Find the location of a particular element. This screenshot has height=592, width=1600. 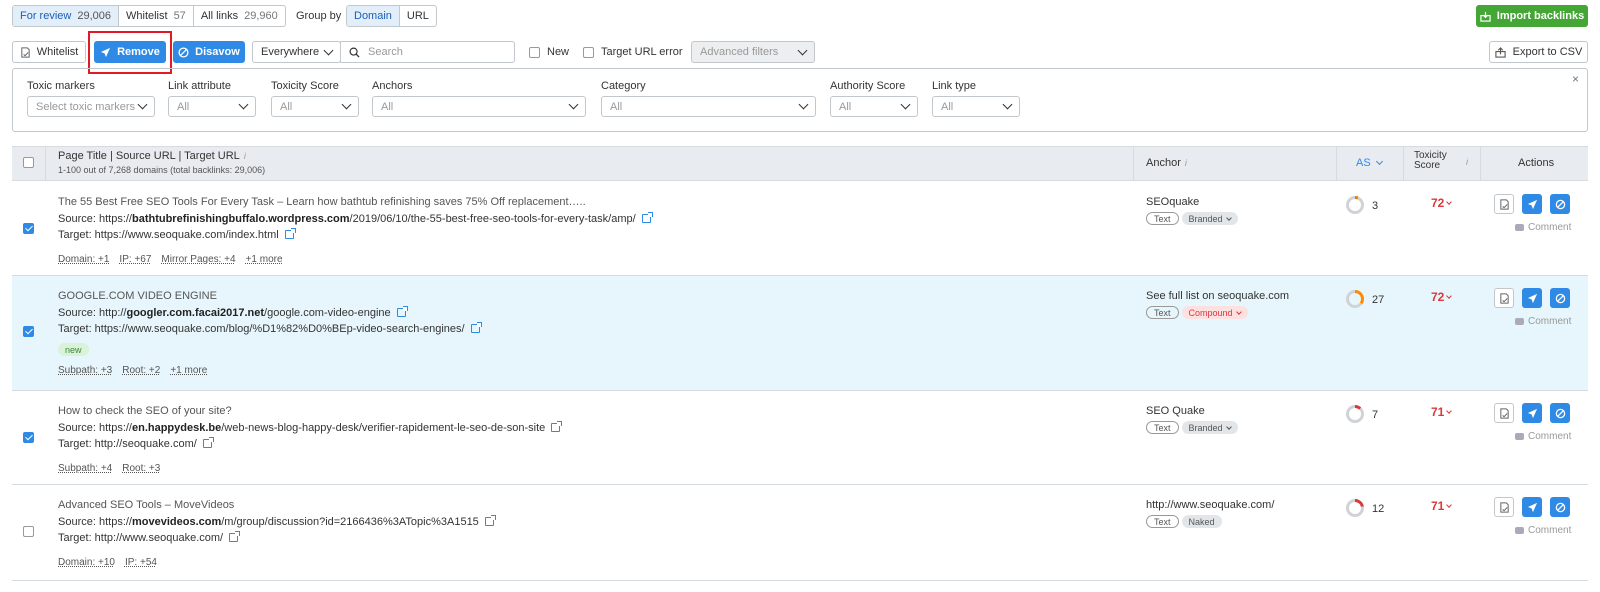

tab-whitelist: Whitelist 57 is located at coordinates (156, 16).